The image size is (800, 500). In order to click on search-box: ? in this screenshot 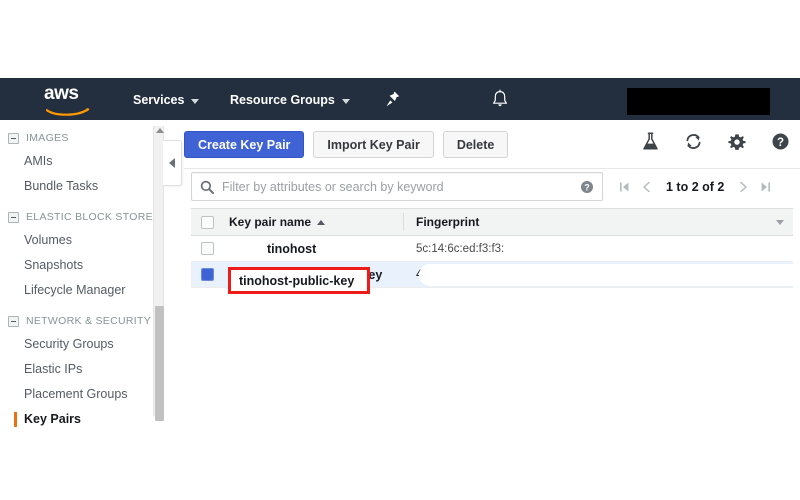, I will do `click(397, 186)`.